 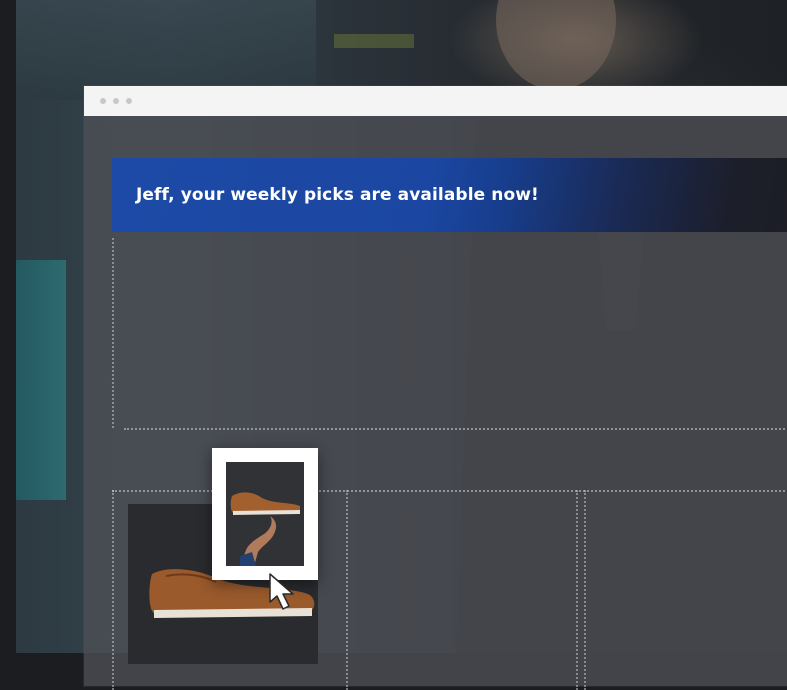 I want to click on dragged-product-card, so click(x=265, y=514).